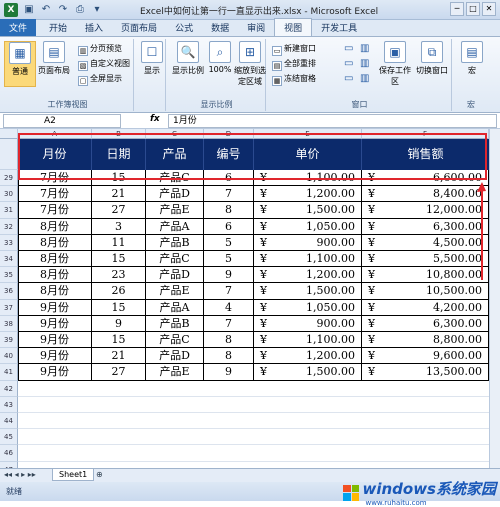  What do you see at coordinates (119, 242) in the screenshot?
I see `cell-date: 11` at bounding box center [119, 242].